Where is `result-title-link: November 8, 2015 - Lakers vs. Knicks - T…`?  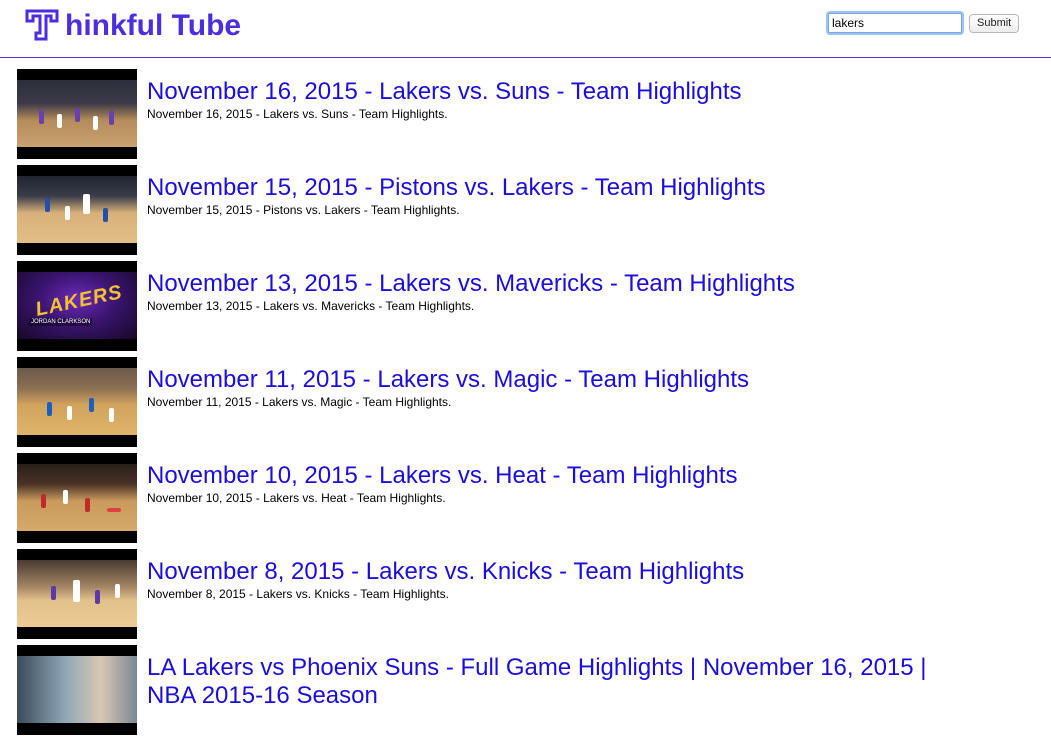 result-title-link: November 8, 2015 - Lakers vs. Knicks - T… is located at coordinates (445, 572).